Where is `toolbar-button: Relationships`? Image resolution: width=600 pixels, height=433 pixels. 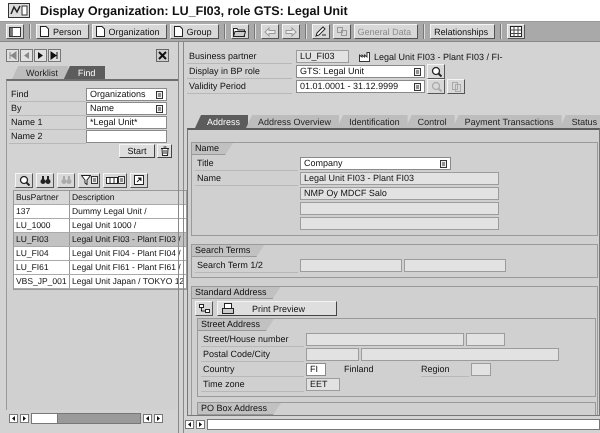
toolbar-button: Relationships is located at coordinates (463, 31).